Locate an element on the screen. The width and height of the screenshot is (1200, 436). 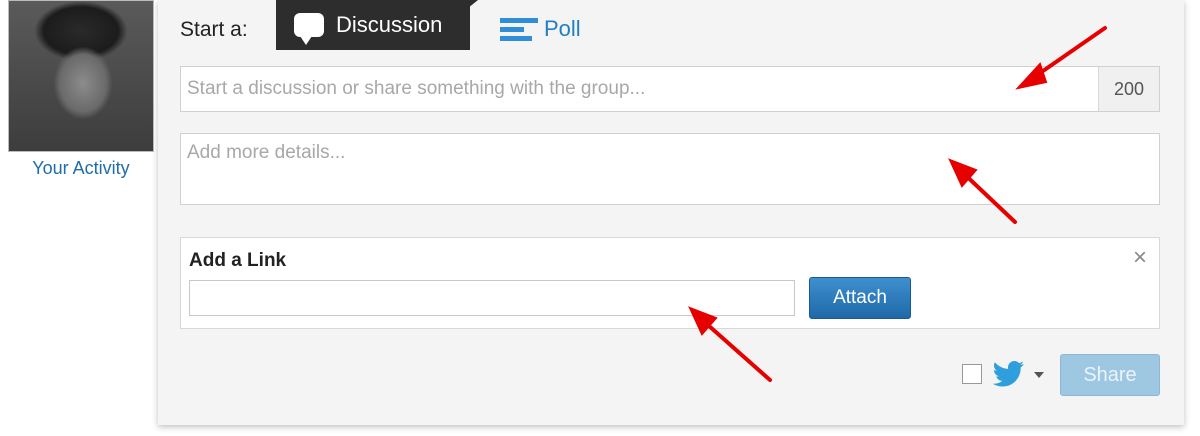
tab-discussion: Discussion is located at coordinates (373, 25).